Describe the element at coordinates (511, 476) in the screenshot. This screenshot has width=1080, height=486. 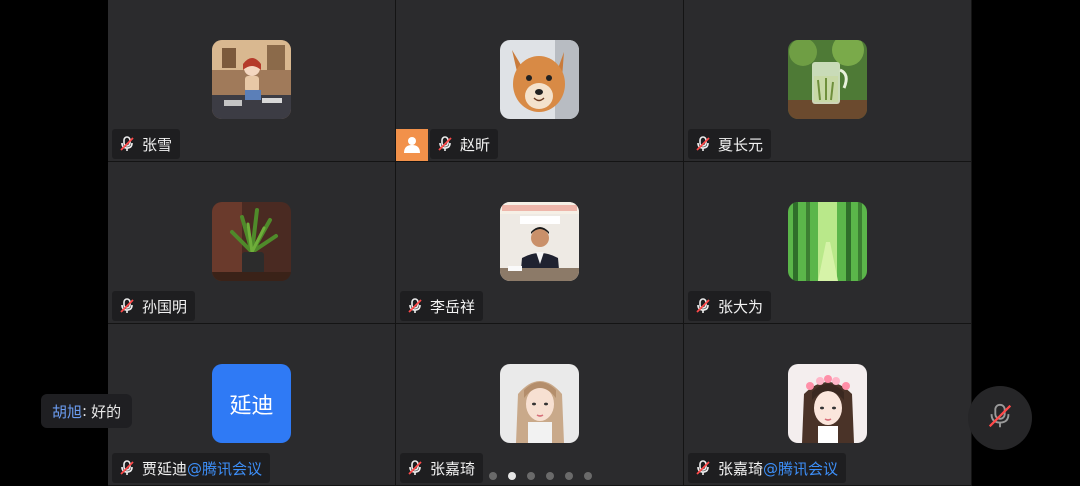
I see `page-dot-active` at that location.